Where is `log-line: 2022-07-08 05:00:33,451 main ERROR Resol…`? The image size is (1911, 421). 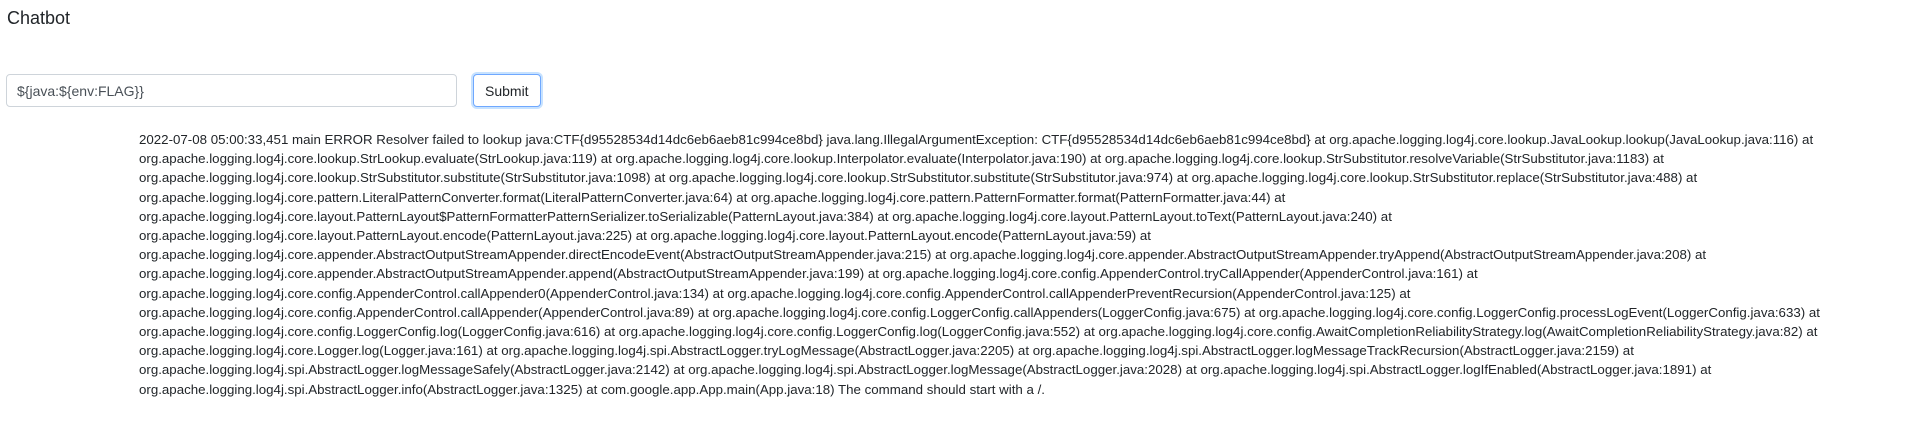
log-line: 2022-07-08 05:00:33,451 main ERROR Resol… is located at coordinates (976, 139).